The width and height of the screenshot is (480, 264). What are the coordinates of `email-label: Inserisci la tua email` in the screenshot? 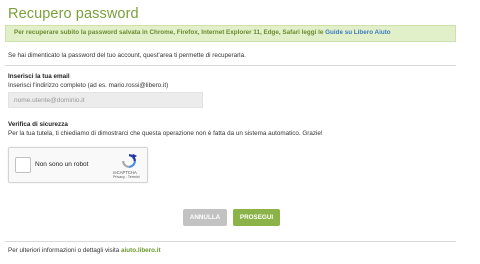 It's located at (39, 76).